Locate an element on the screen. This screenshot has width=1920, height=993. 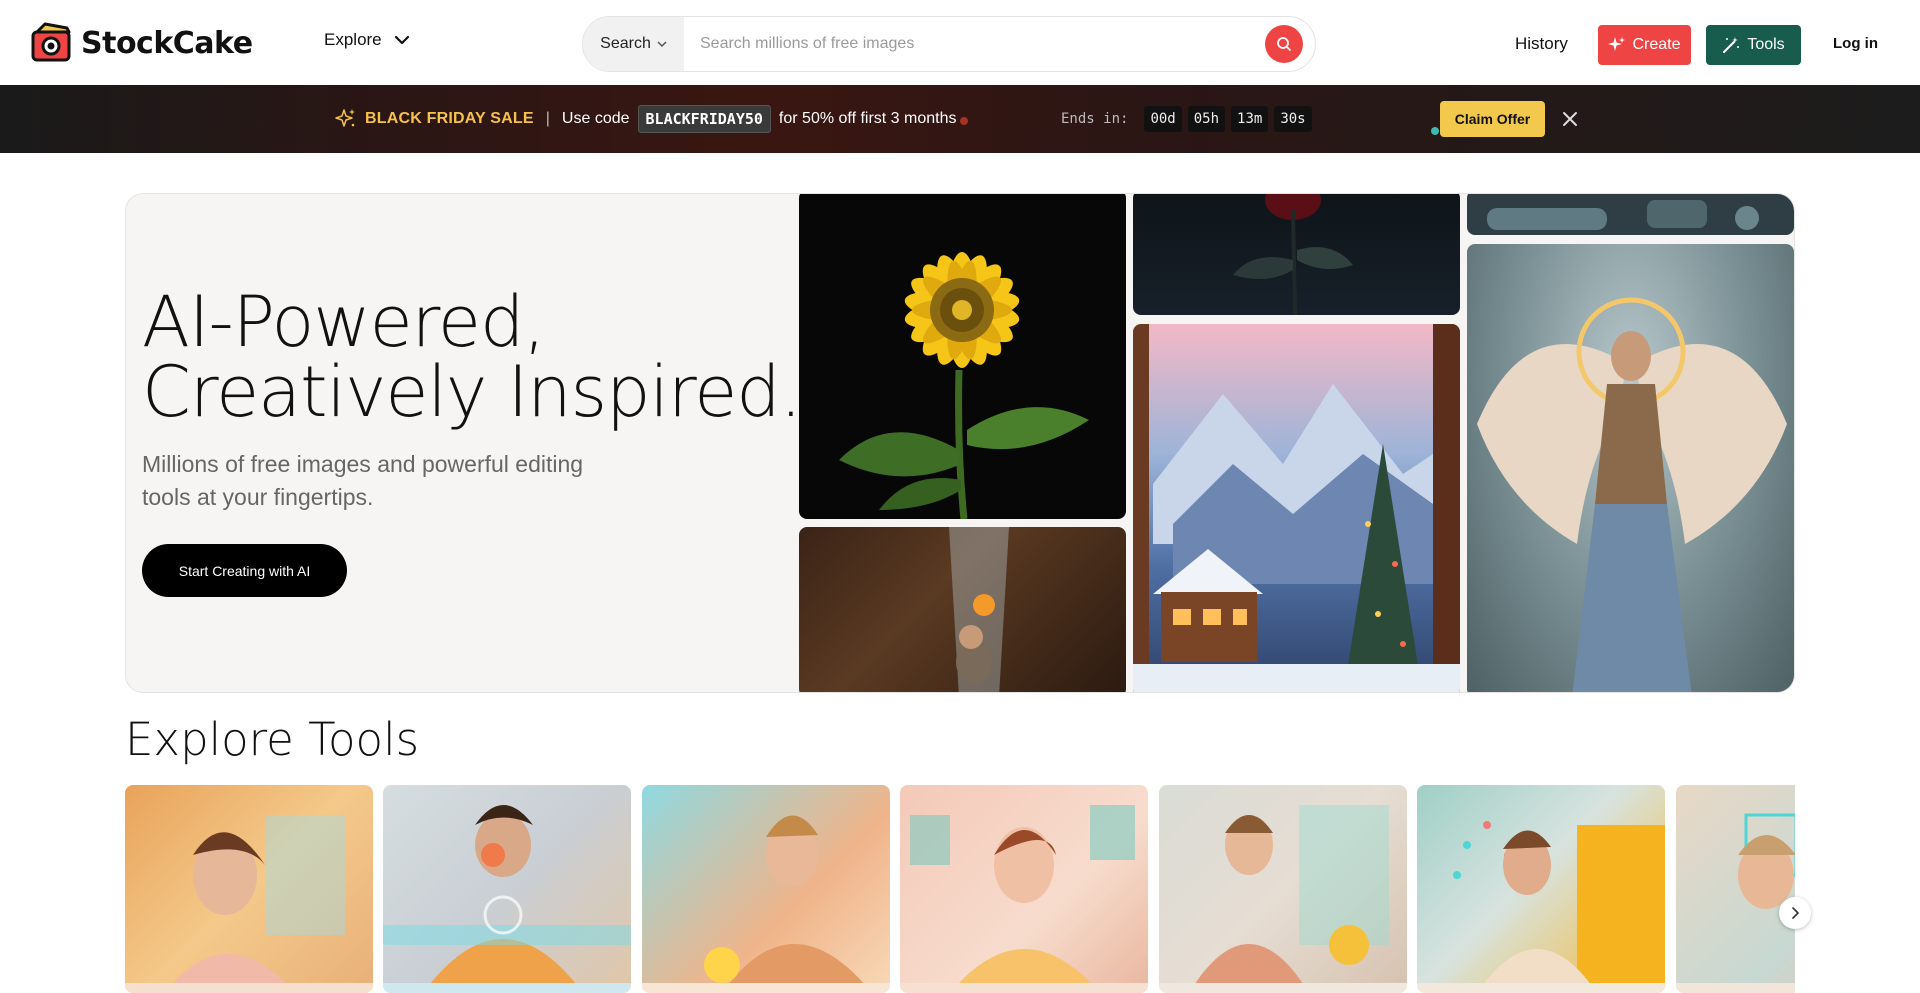
robot-image is located at coordinates (1630, 214).